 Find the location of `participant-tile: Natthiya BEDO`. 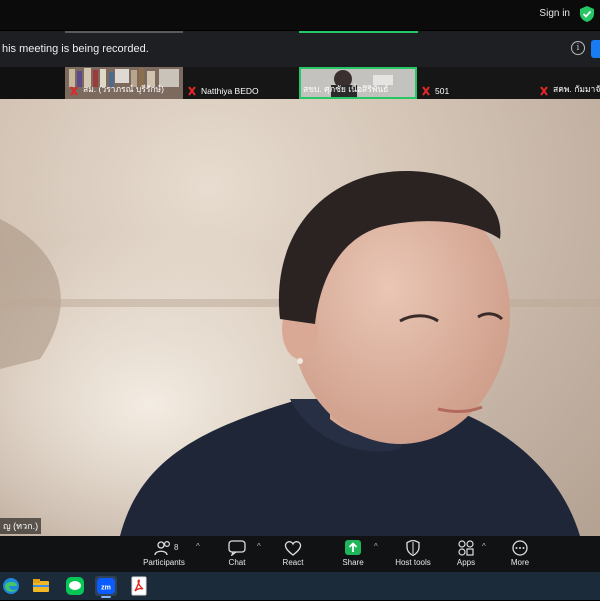

participant-tile: Natthiya BEDO is located at coordinates (241, 83).